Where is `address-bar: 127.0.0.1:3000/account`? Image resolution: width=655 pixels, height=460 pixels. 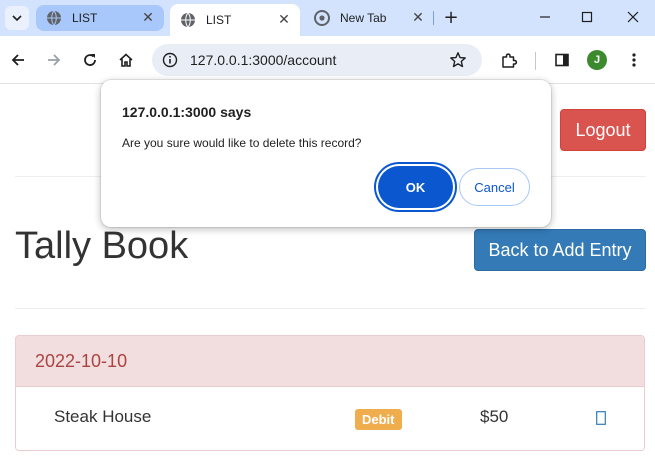
address-bar: 127.0.0.1:3000/account is located at coordinates (317, 60).